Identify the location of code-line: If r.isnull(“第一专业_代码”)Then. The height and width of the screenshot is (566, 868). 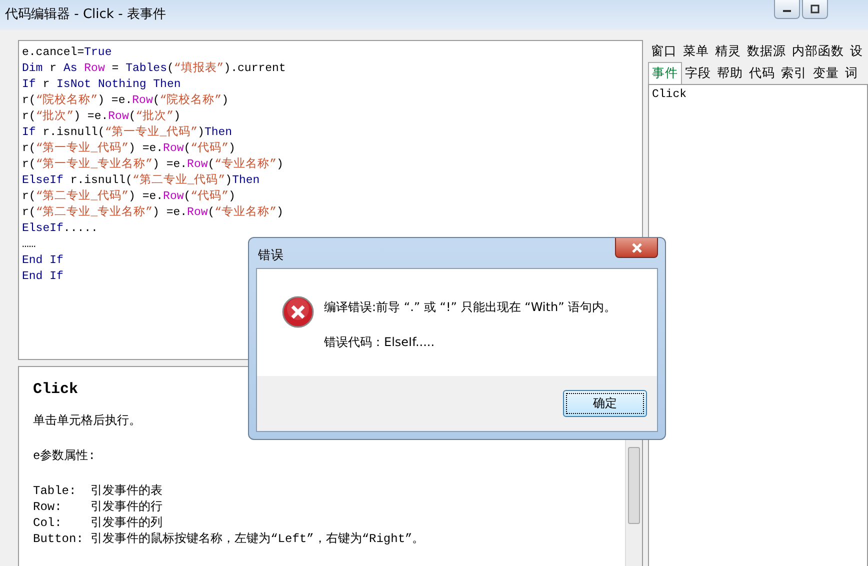
(127, 133).